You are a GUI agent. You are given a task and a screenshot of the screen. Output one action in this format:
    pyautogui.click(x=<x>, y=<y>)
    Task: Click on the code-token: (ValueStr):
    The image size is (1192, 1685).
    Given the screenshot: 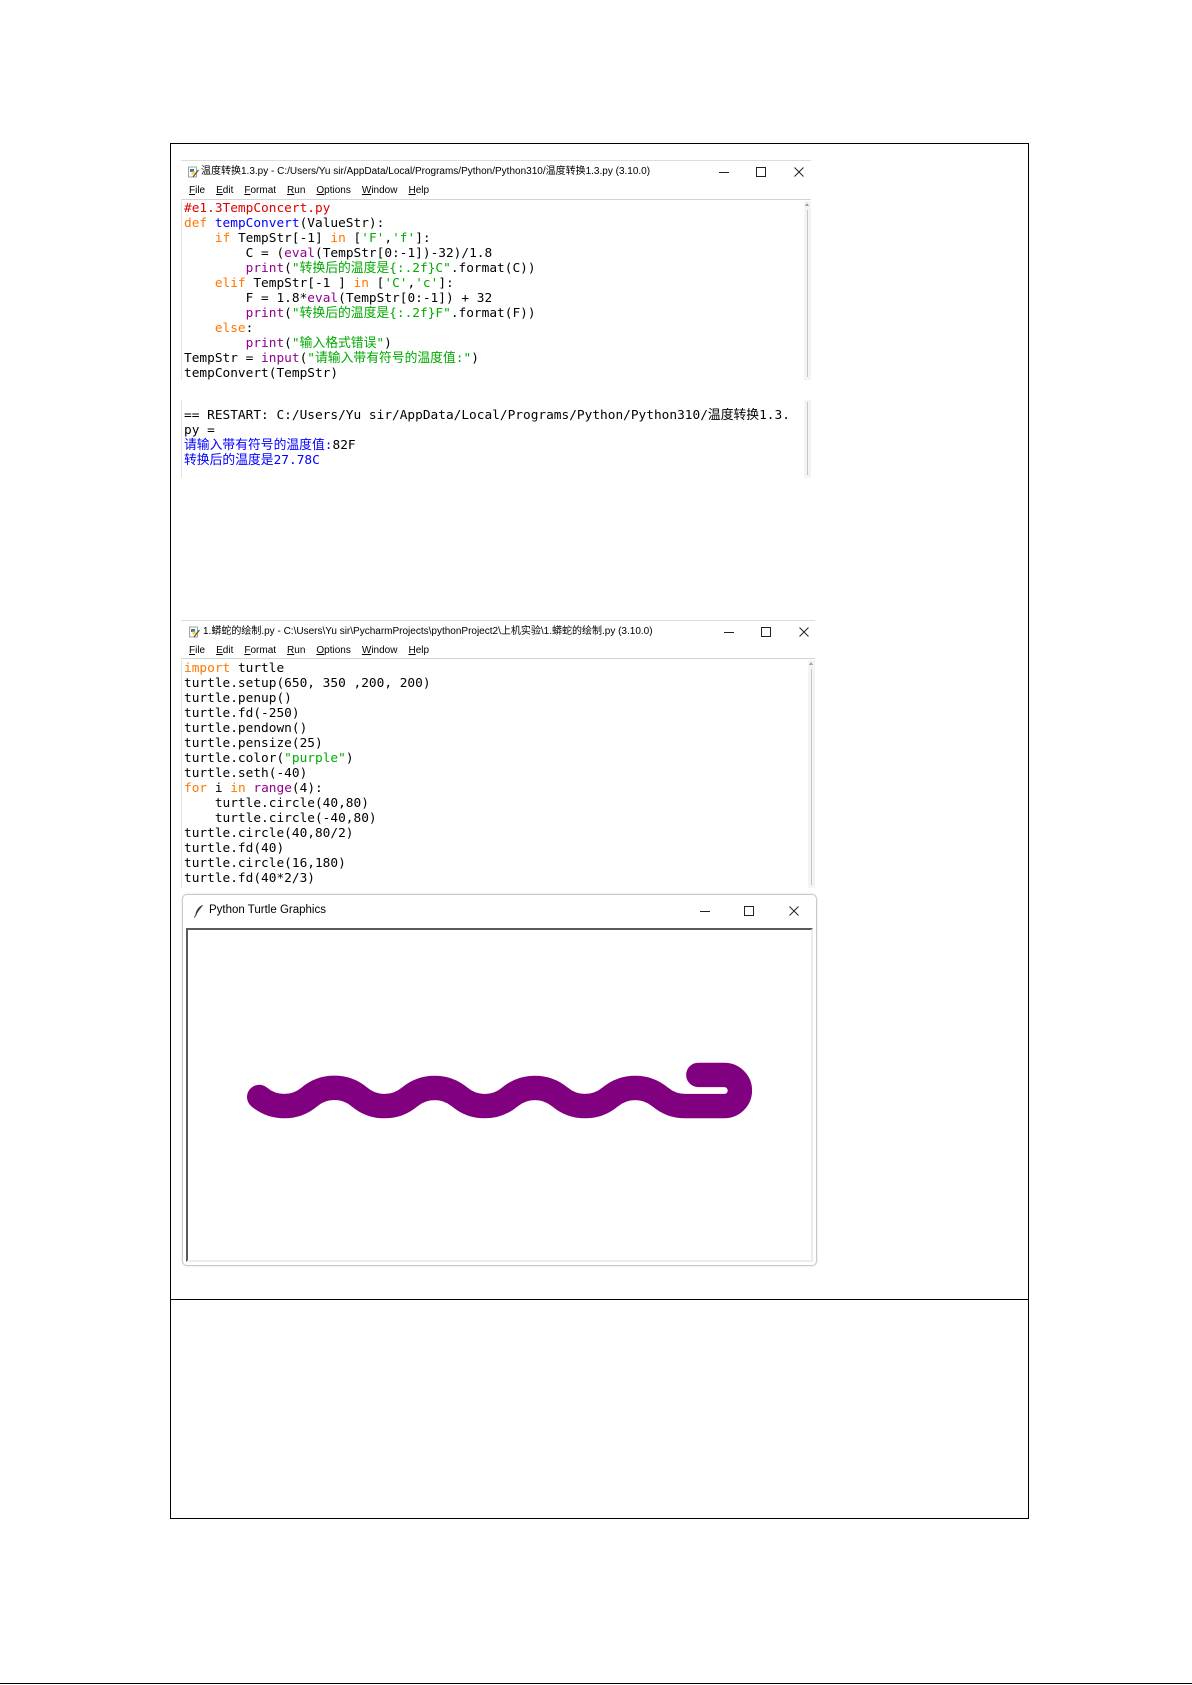 What is the action you would take?
    pyautogui.click(x=342, y=223)
    